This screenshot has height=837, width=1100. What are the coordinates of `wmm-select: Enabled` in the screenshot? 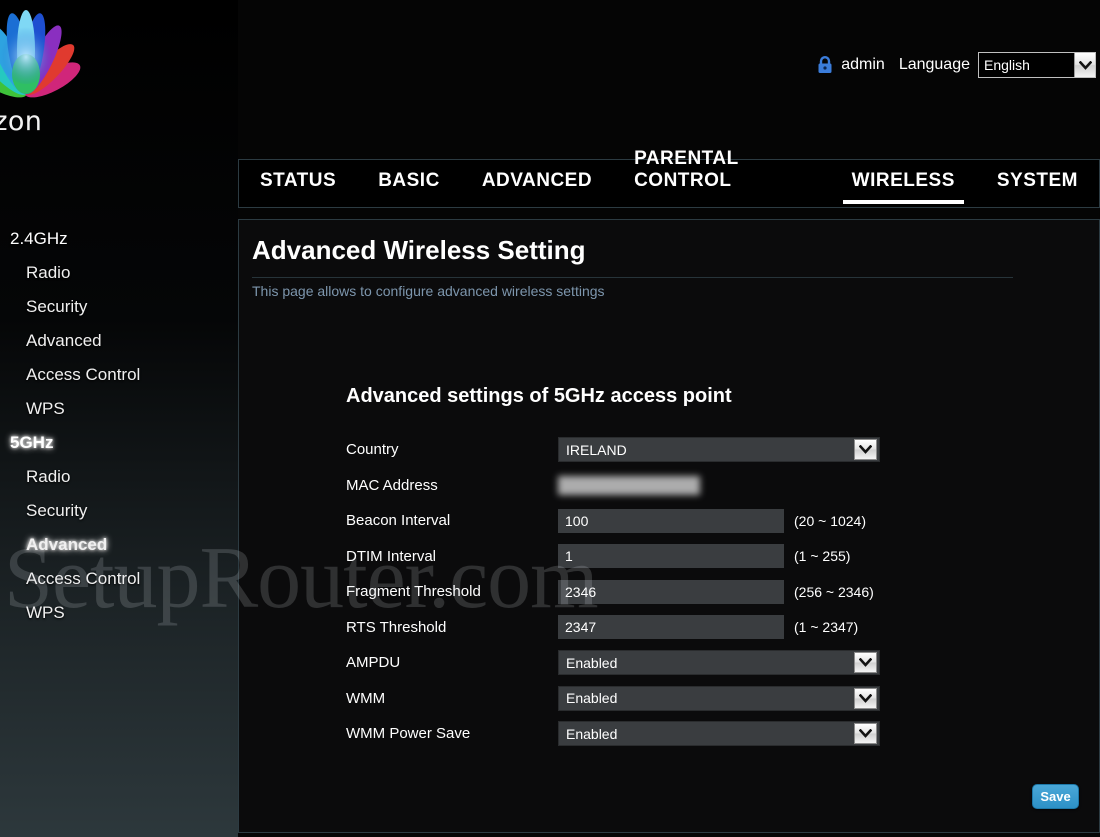 It's located at (719, 698).